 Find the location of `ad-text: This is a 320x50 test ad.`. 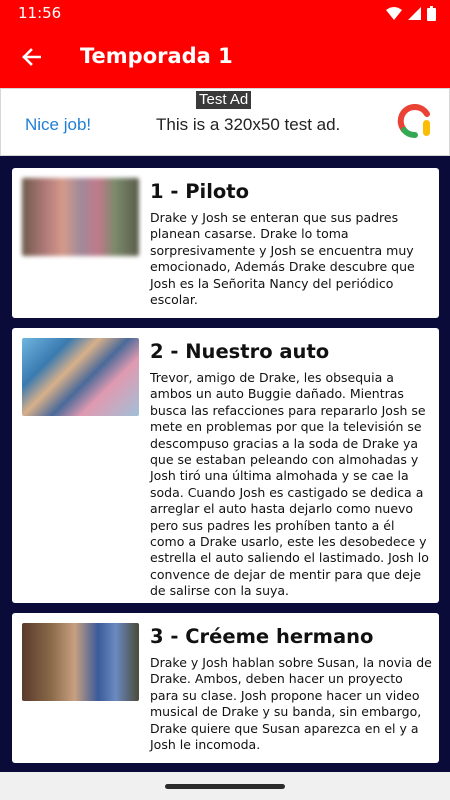

ad-text: This is a 320x50 test ad. is located at coordinates (248, 124).